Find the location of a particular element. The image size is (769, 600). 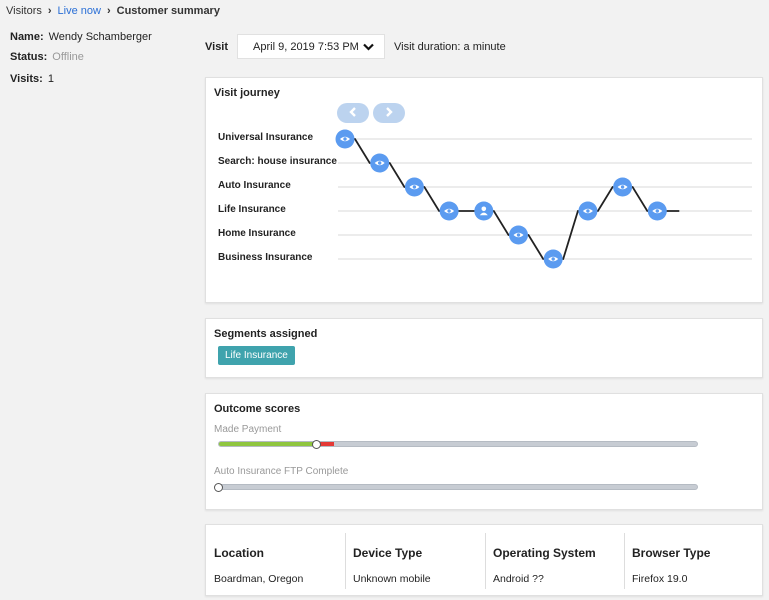

info-value: Android ?? is located at coordinates (518, 579).